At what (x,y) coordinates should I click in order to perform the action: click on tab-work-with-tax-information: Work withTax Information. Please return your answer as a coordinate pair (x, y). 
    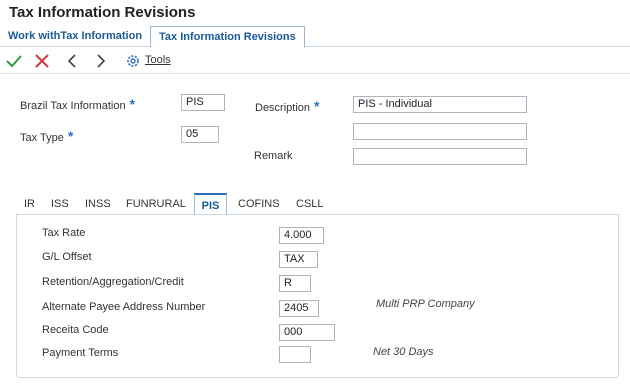
    Looking at the image, I should click on (75, 36).